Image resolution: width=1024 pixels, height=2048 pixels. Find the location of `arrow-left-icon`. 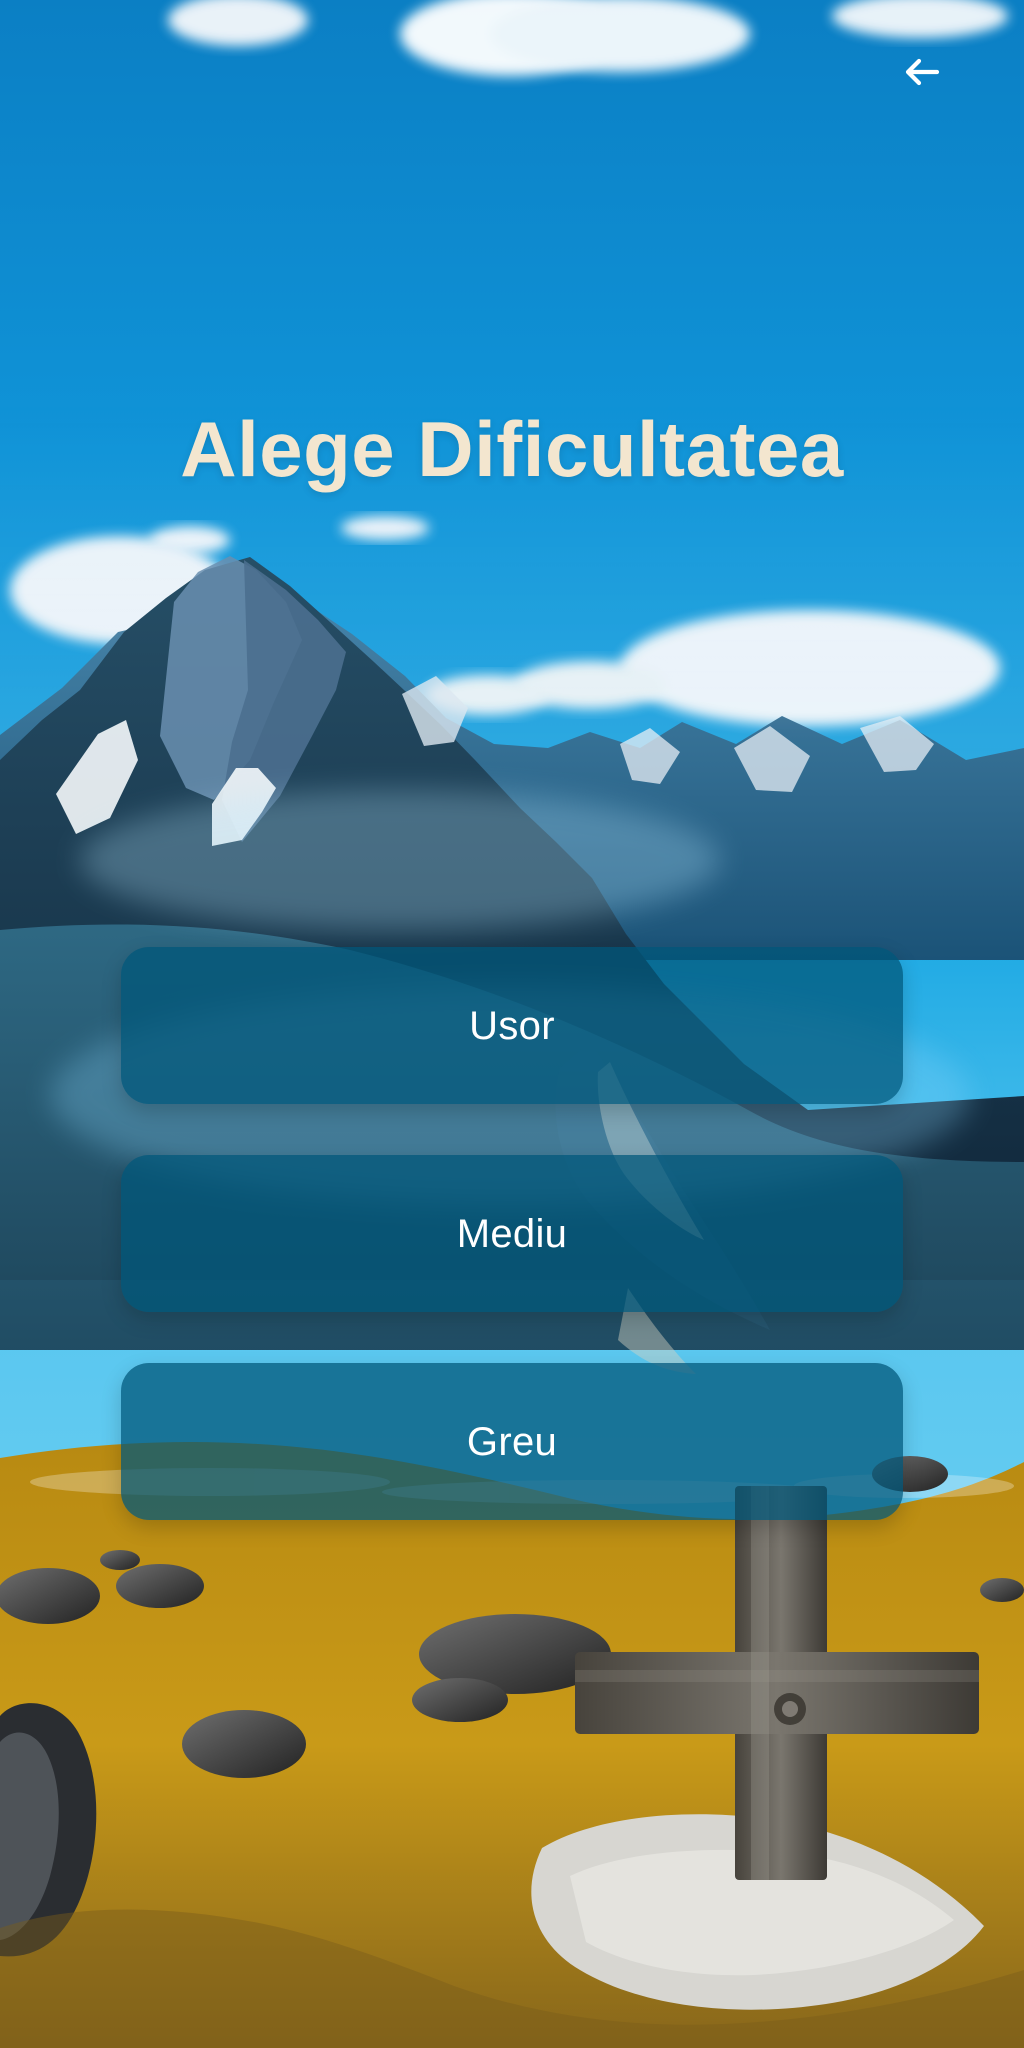

arrow-left-icon is located at coordinates (922, 72).